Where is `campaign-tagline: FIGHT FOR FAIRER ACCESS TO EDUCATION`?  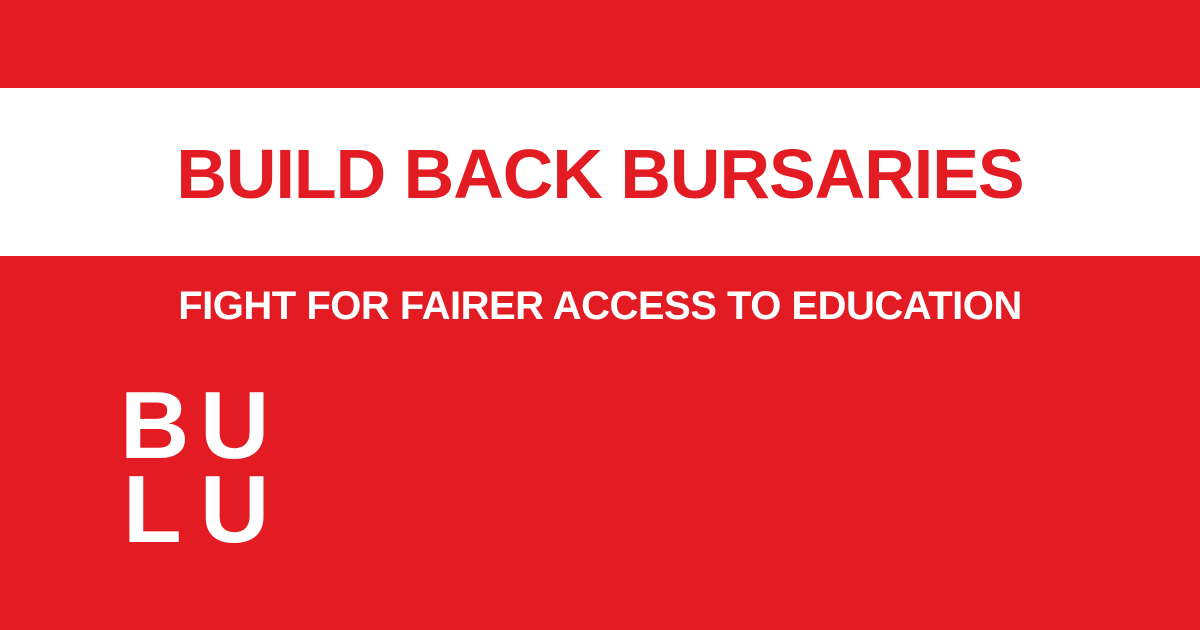
campaign-tagline: FIGHT FOR FAIRER ACCESS TO EDUCATION is located at coordinates (600, 306).